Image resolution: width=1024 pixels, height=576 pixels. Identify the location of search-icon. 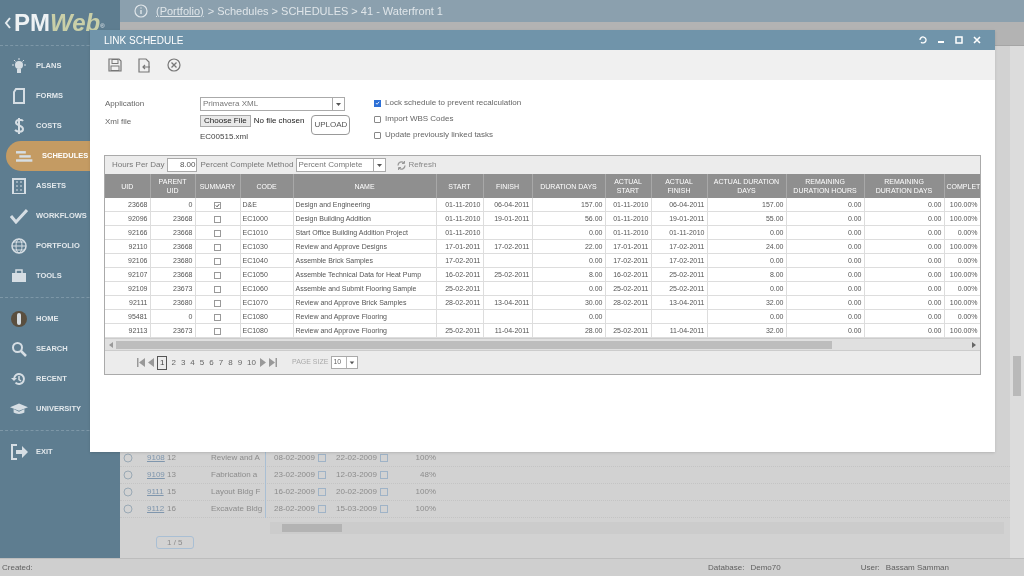
(19, 349).